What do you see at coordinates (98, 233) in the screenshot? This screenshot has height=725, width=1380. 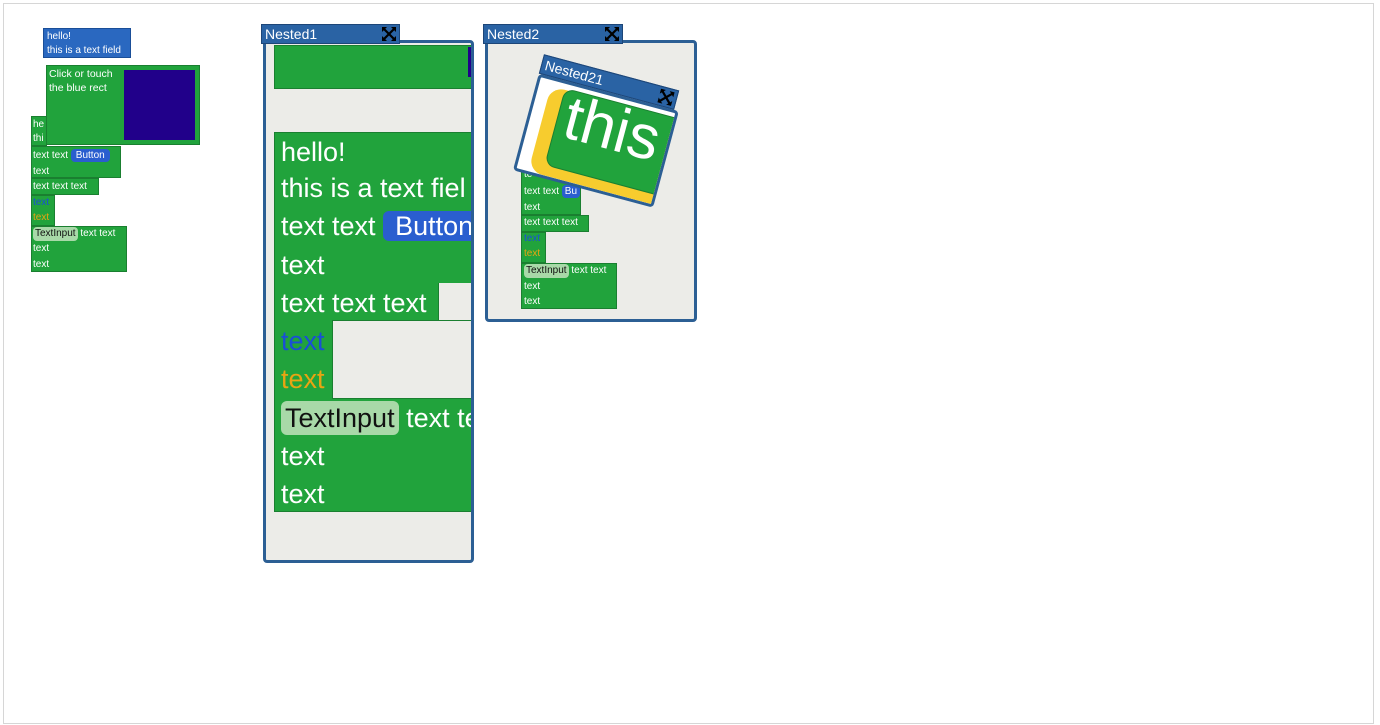 I see `small-after-input: text text` at bounding box center [98, 233].